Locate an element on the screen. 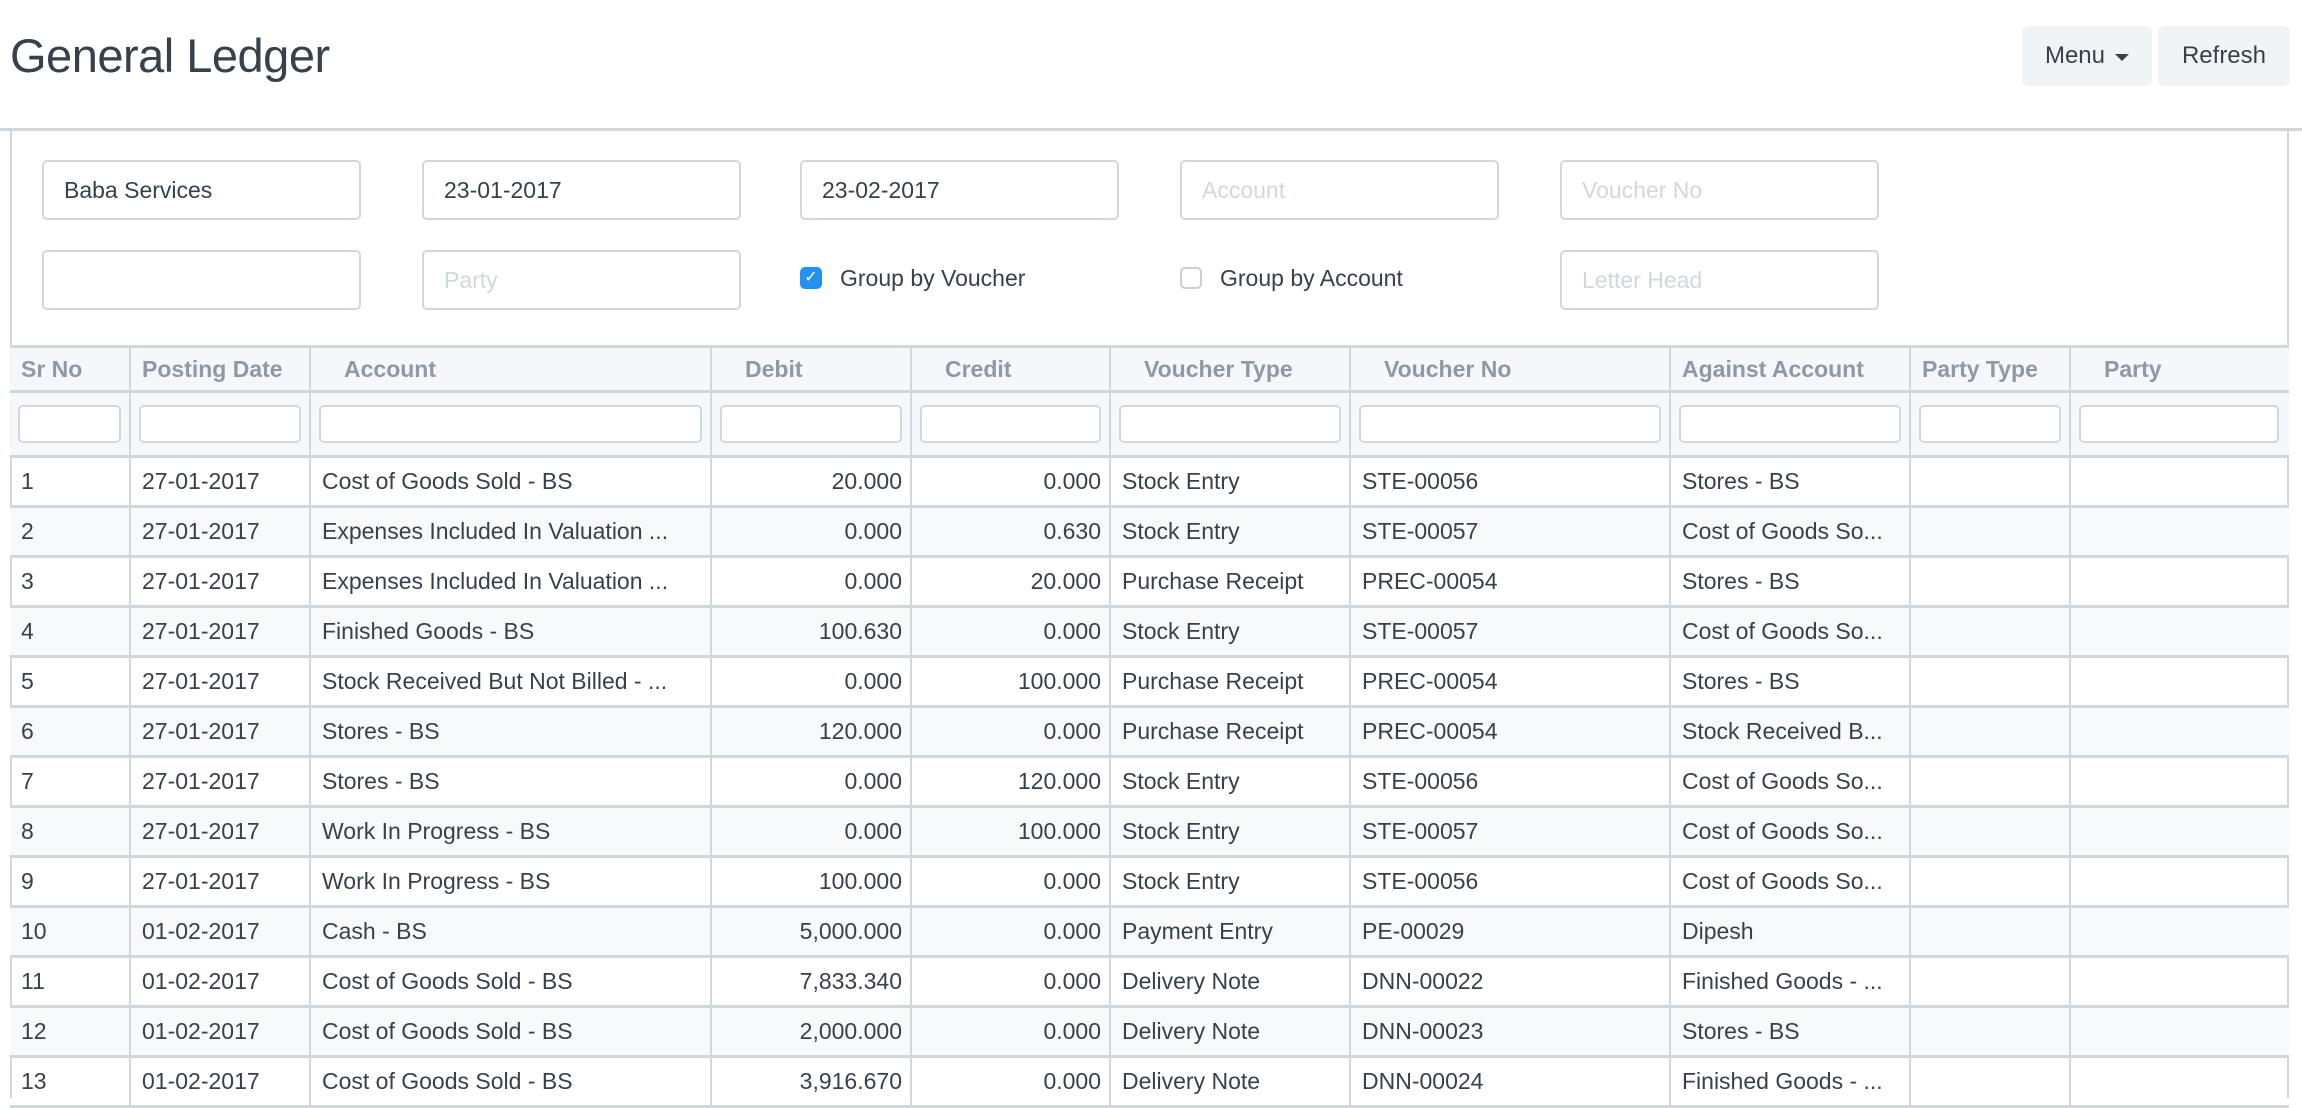  credit-cell: 0.000 is located at coordinates (1011, 981).